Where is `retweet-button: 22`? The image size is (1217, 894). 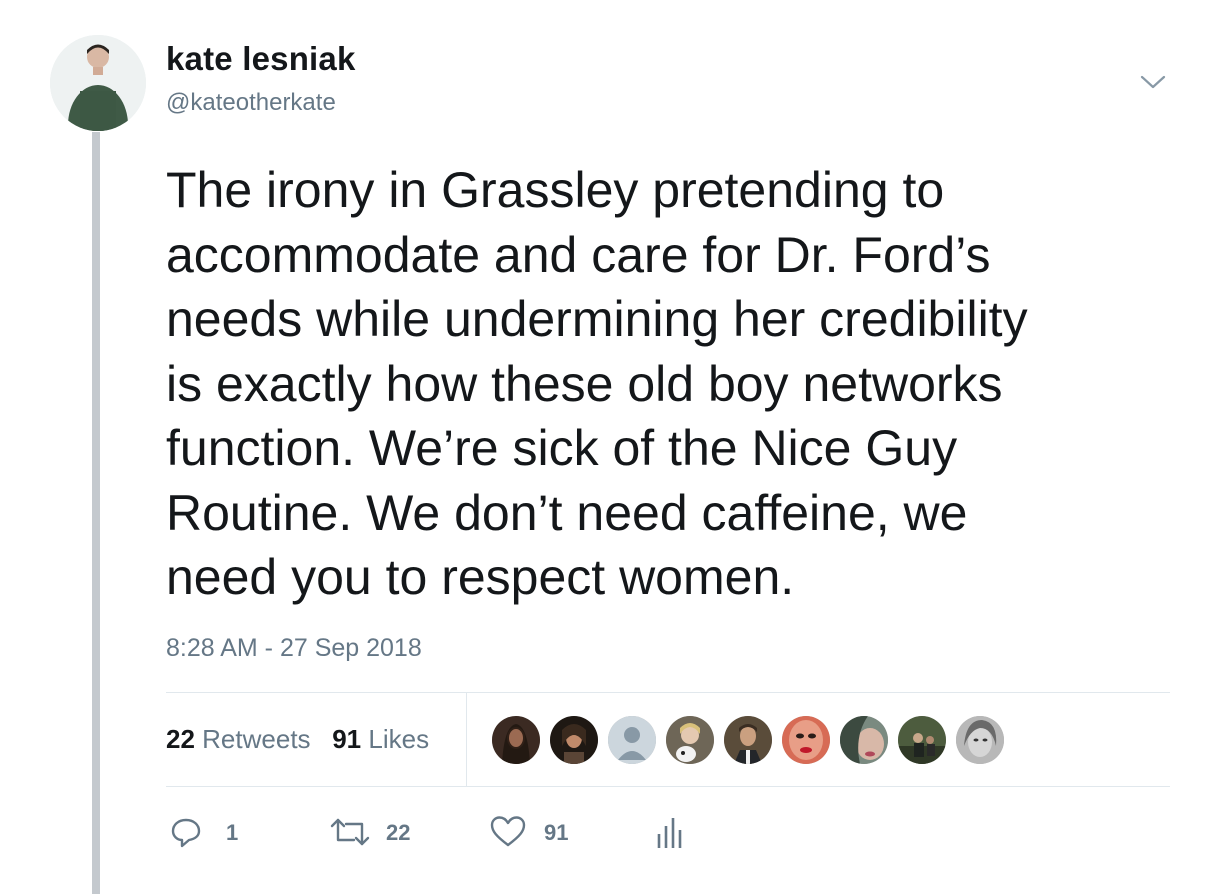
retweet-button: 22 is located at coordinates (378, 832).